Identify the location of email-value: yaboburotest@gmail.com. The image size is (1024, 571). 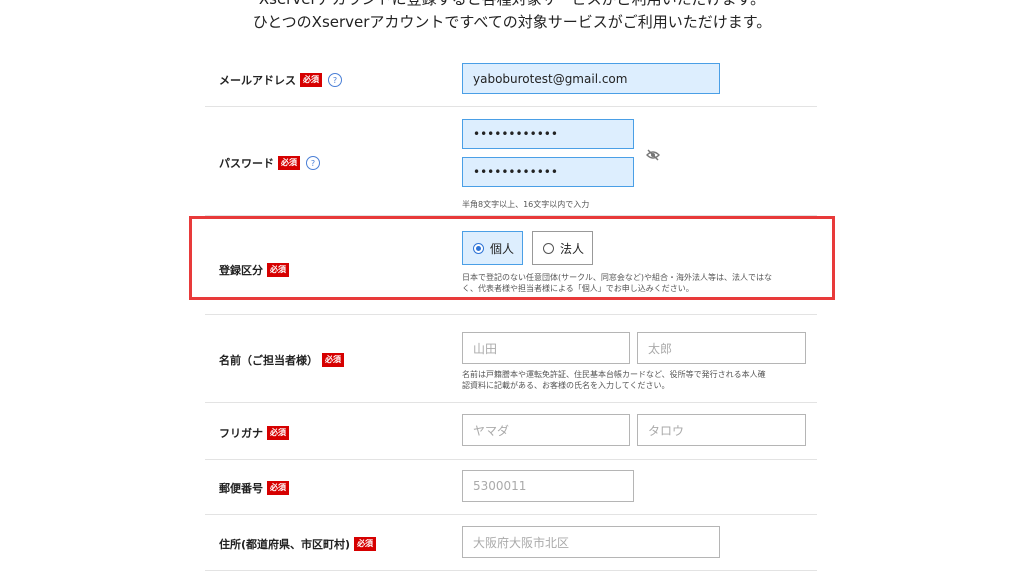
(550, 78).